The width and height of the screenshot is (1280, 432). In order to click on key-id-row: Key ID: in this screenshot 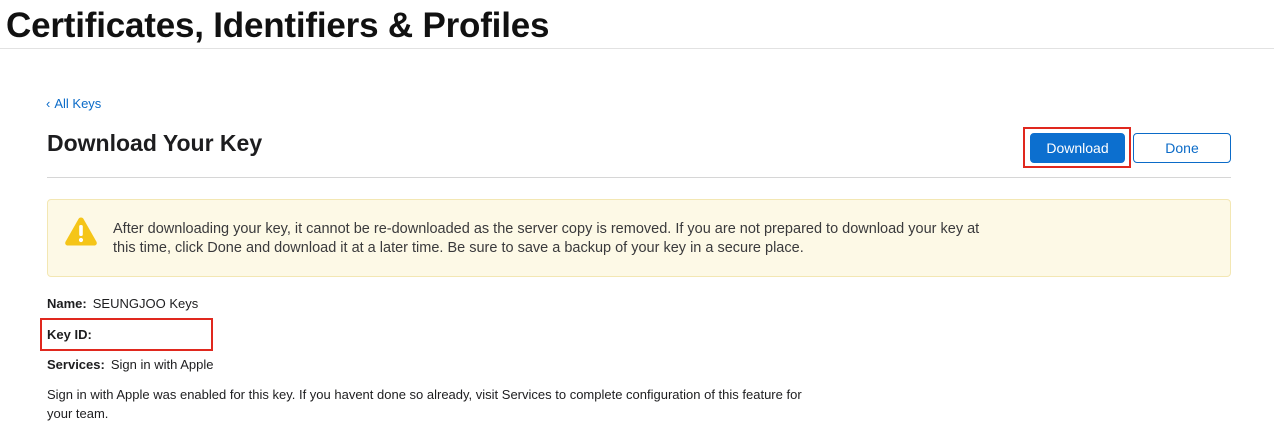, I will do `click(72, 334)`.